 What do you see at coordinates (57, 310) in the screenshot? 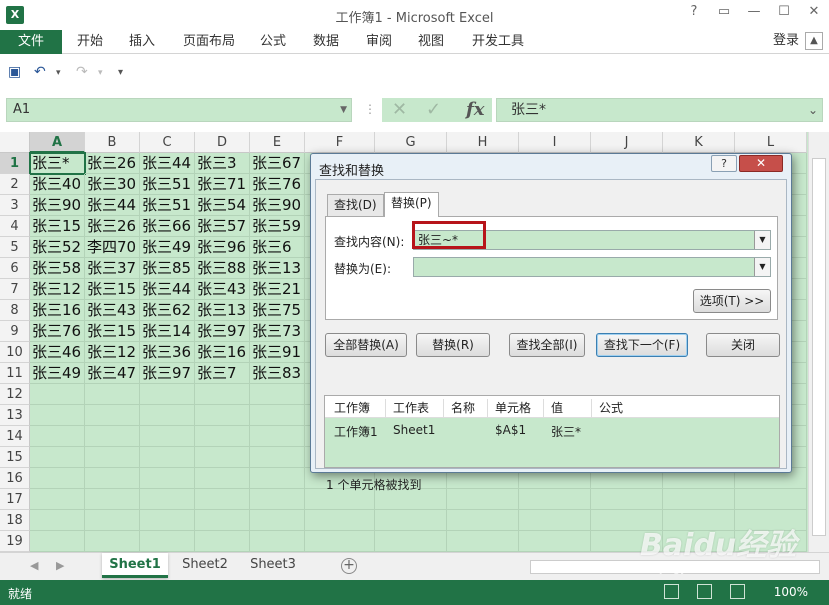
I see `cell-a8: 张三16` at bounding box center [57, 310].